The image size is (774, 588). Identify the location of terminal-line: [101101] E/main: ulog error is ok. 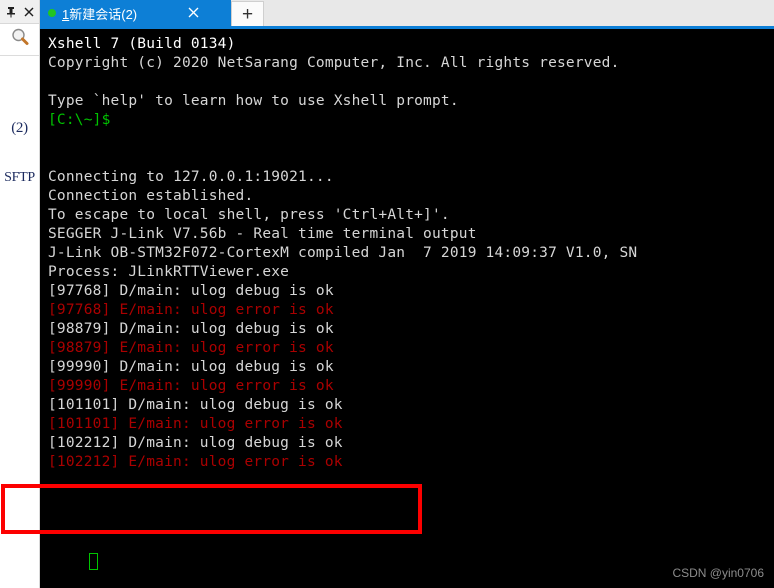
(195, 424).